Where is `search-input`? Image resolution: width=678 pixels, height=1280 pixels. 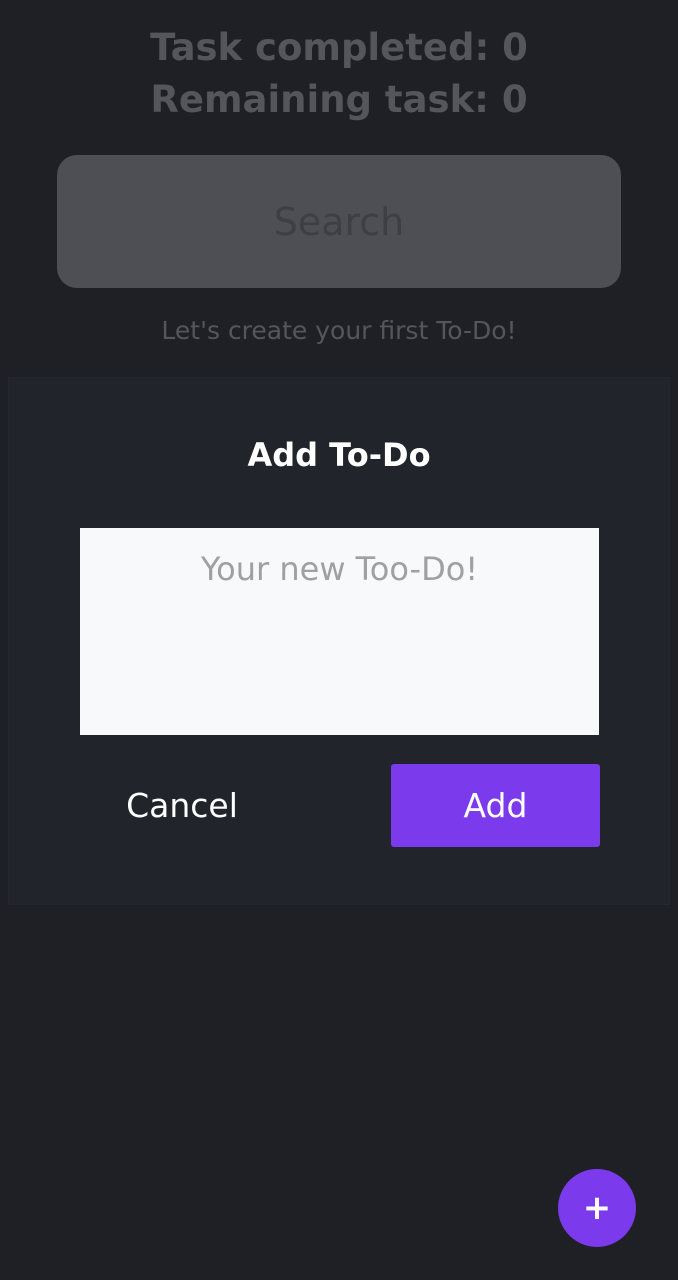
search-input is located at coordinates (339, 221).